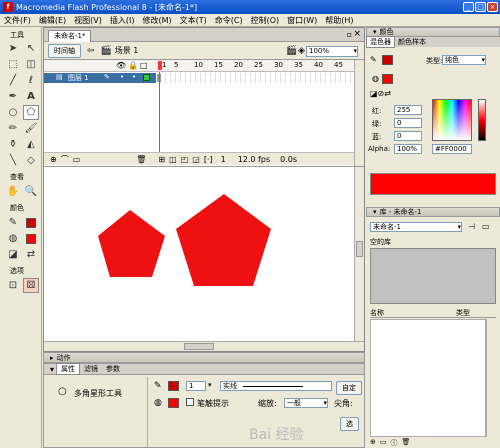 The height and width of the screenshot is (448, 500). Describe the element at coordinates (13, 144) in the screenshot. I see `ink-bottle-icon: ⚱` at that location.